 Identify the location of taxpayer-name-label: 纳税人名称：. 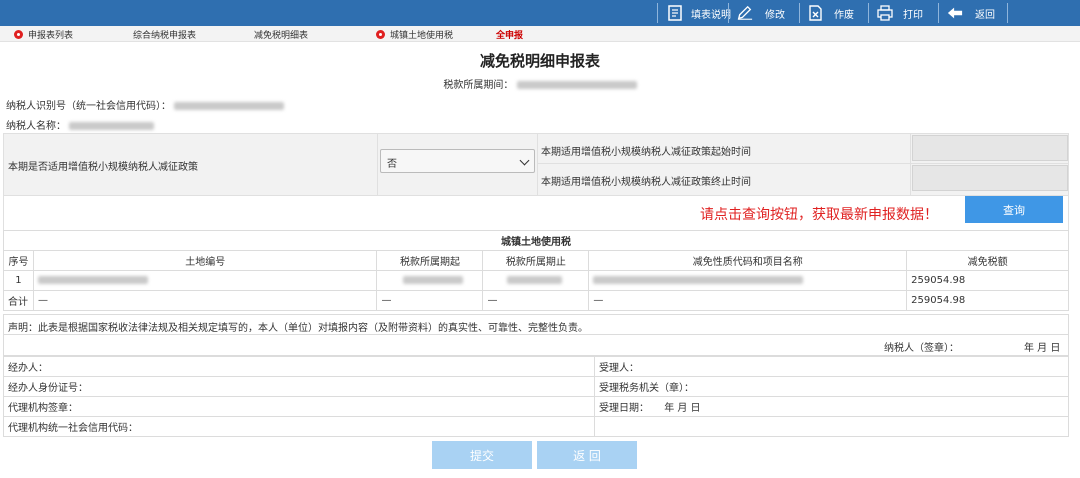
(36, 126).